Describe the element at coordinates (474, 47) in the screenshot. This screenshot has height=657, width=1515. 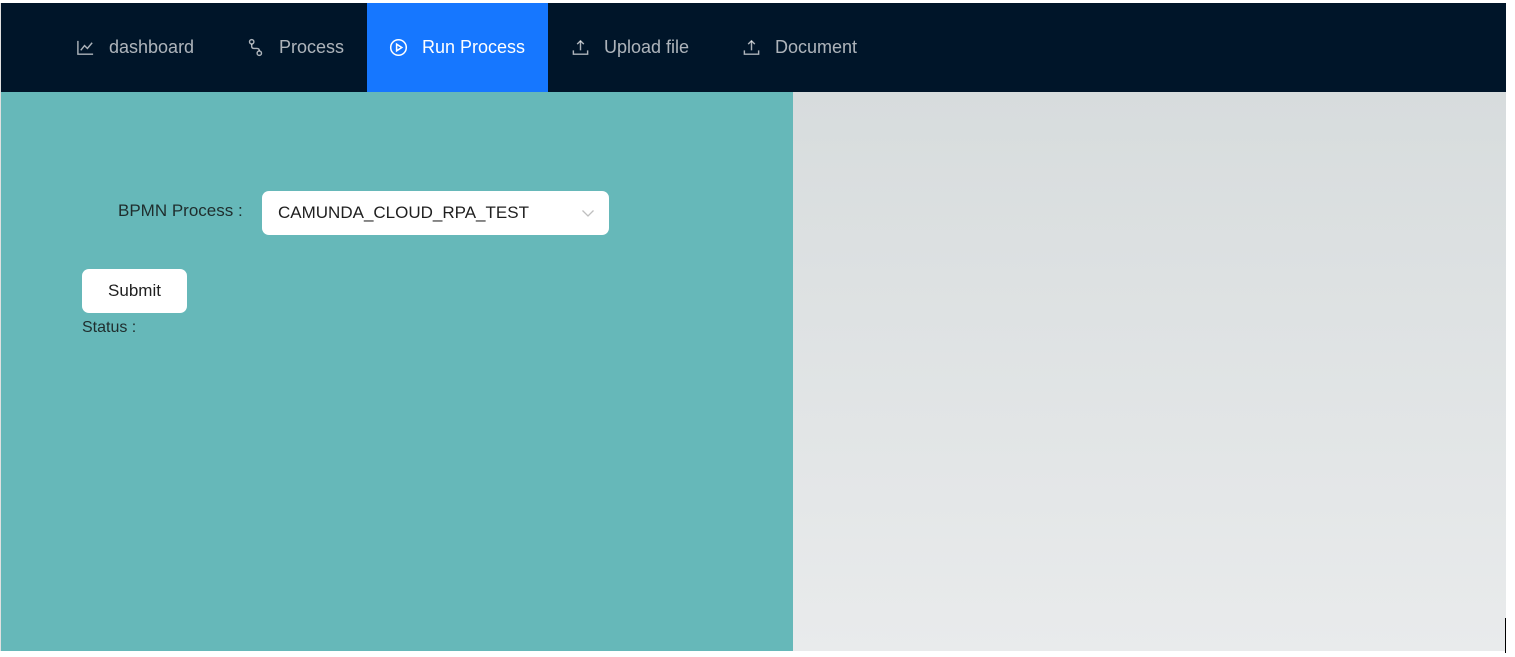
I see `nav-label-run-process: Run Process` at that location.